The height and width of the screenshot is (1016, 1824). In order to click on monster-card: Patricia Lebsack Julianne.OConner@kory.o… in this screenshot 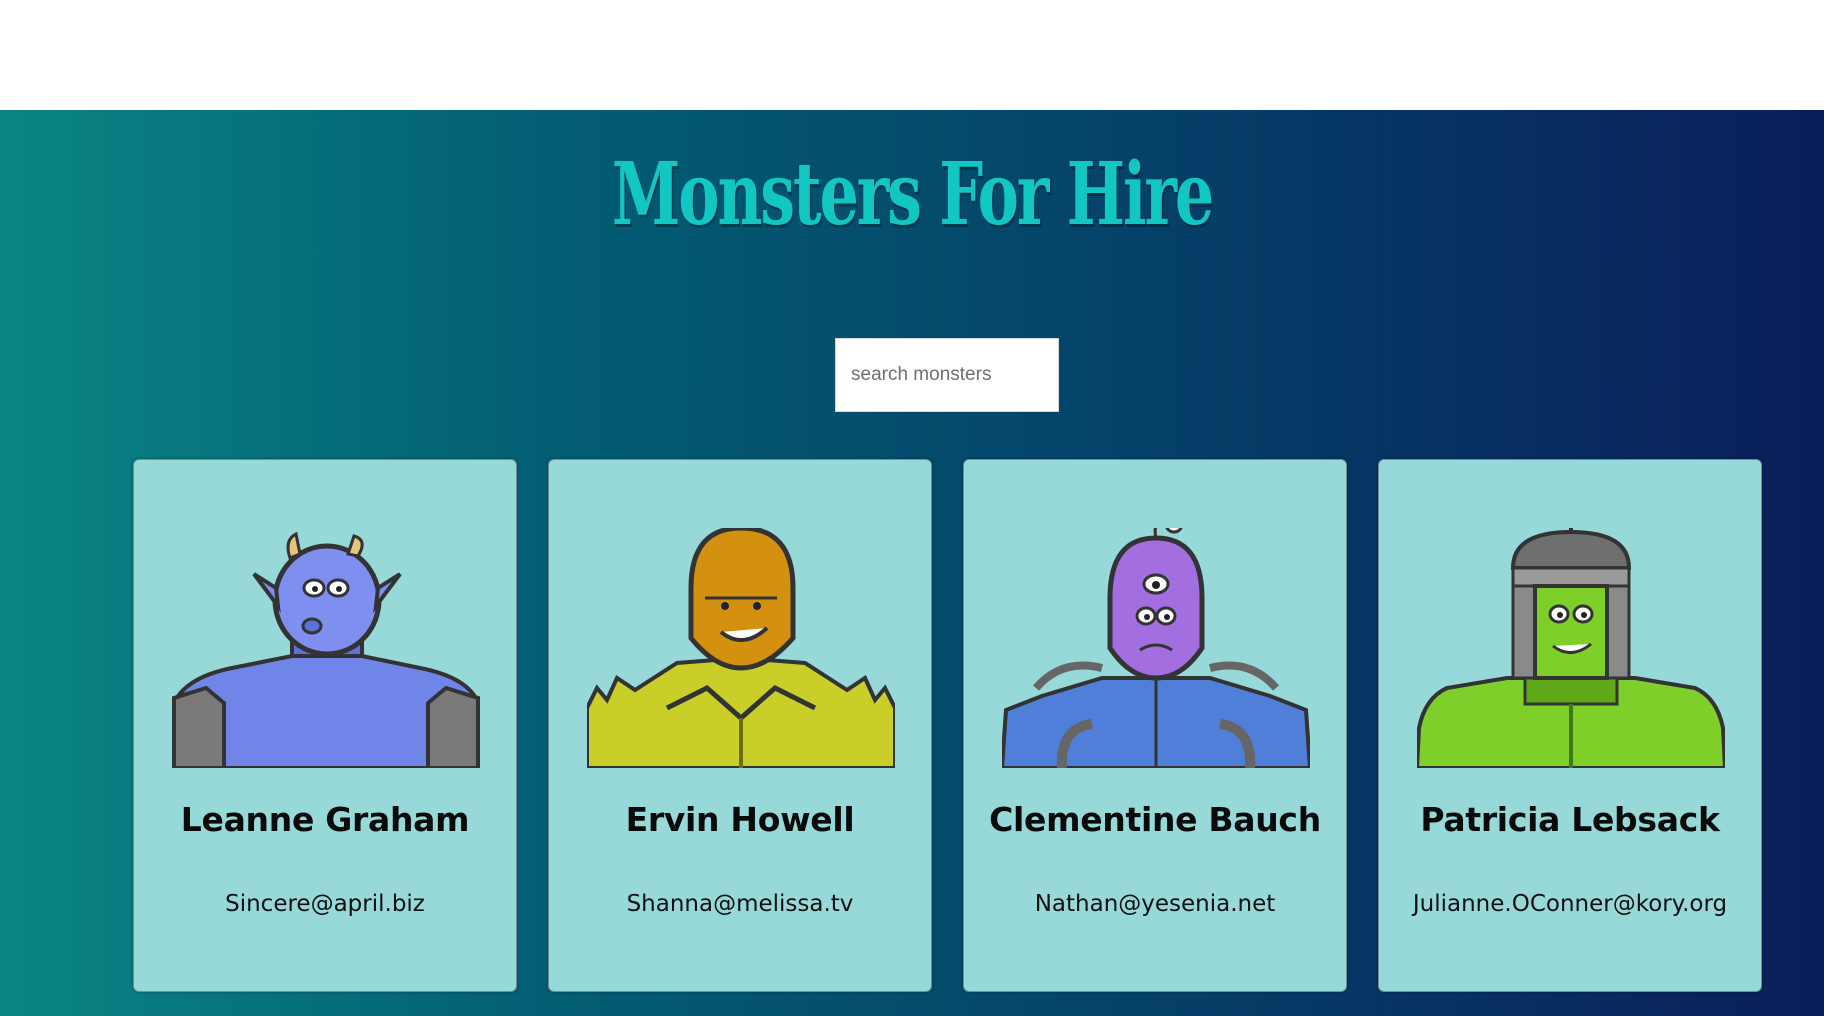, I will do `click(1570, 725)`.